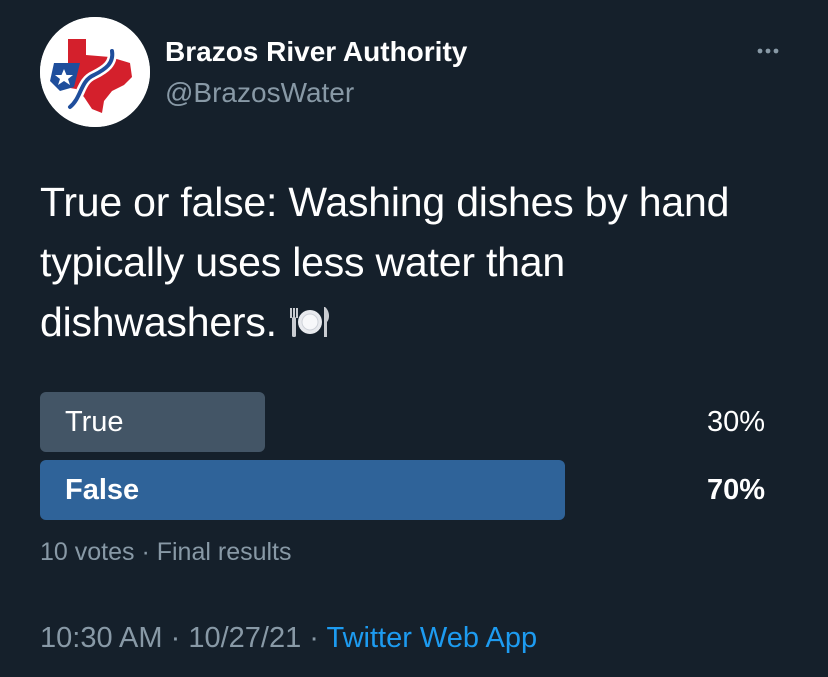 The image size is (828, 677). I want to click on avatar, so click(95, 72).